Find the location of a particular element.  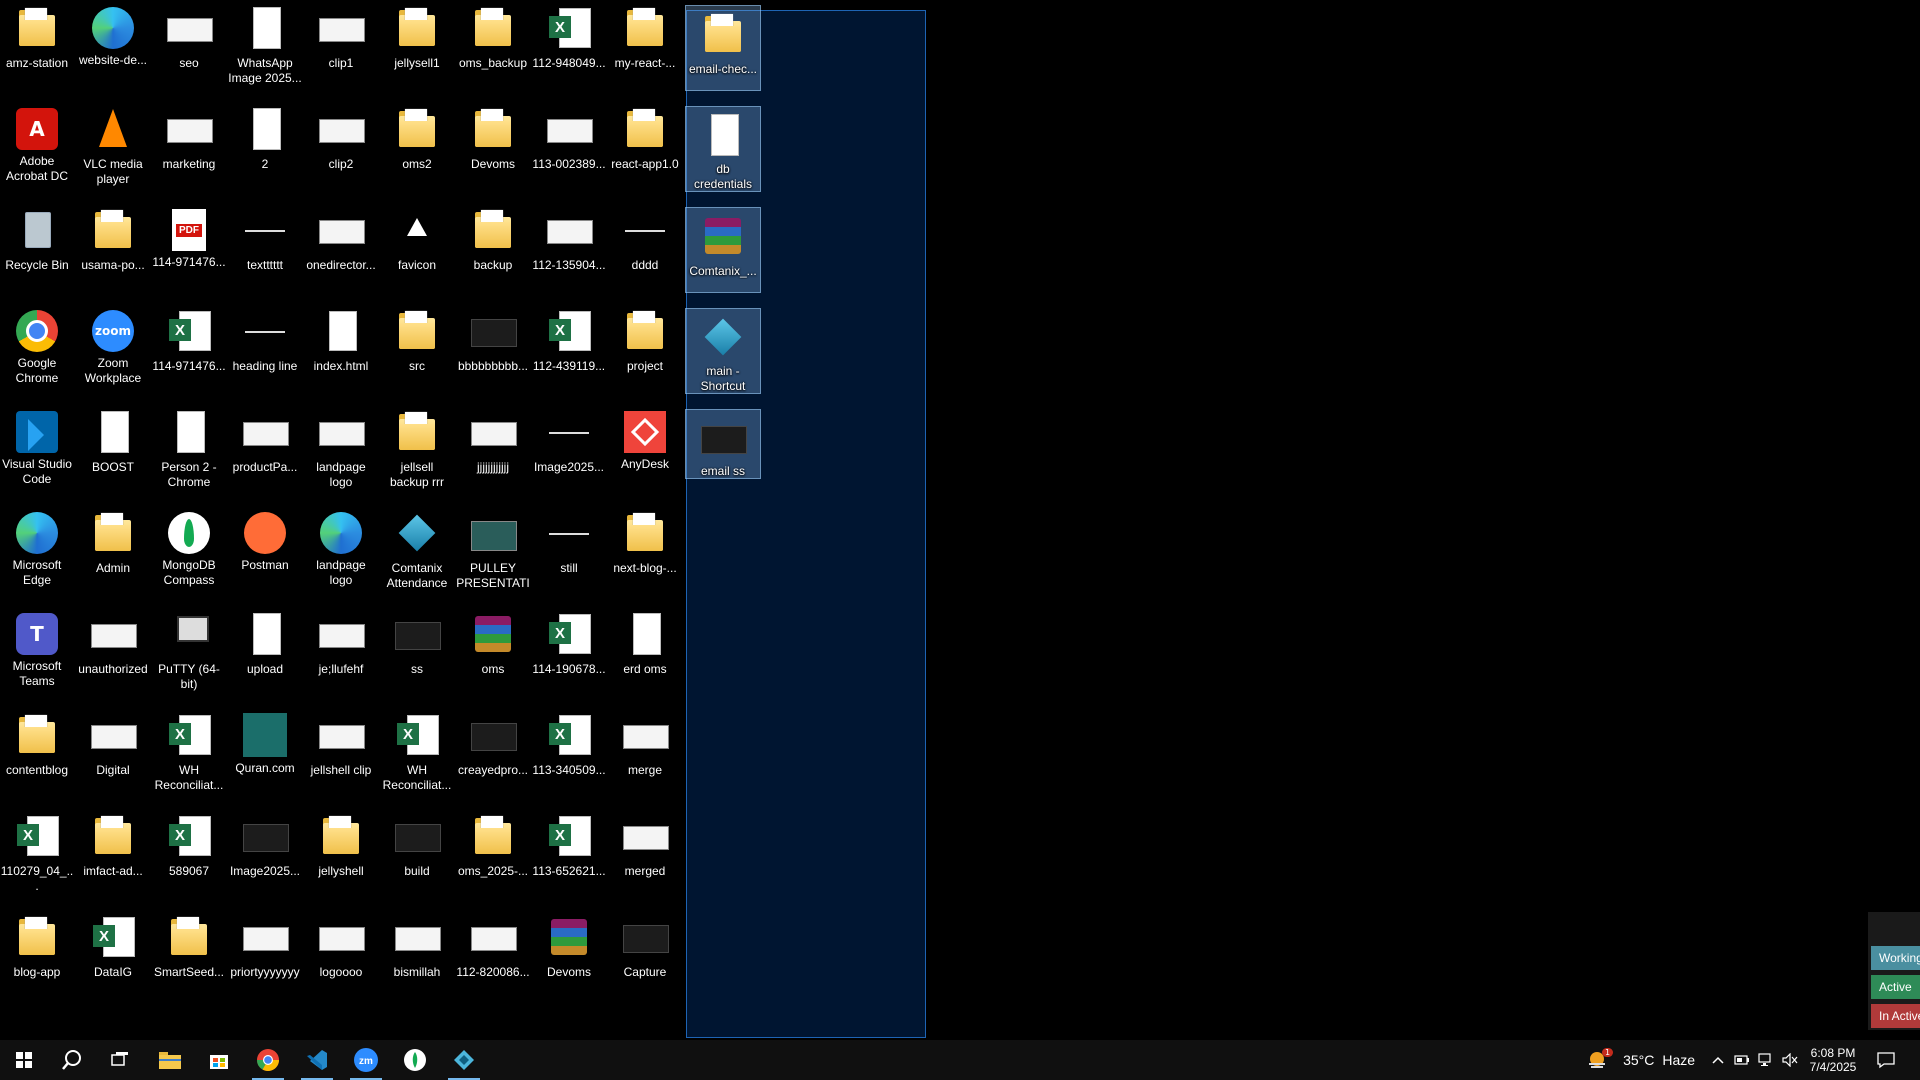

clock: 6:08 PM 7/4/2025 is located at coordinates (1833, 1060).